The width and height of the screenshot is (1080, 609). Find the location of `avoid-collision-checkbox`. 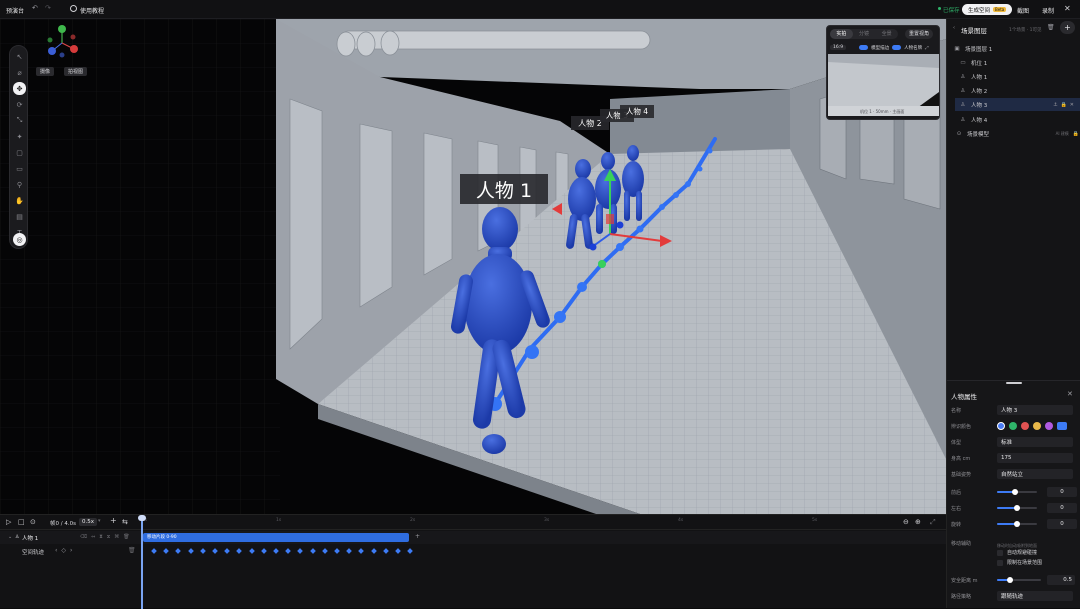

avoid-collision-checkbox is located at coordinates (1000, 552).